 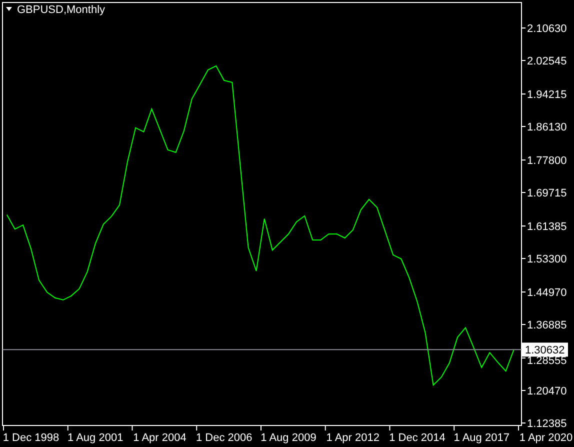 I want to click on y-tick-label: 1.44970, so click(x=547, y=293).